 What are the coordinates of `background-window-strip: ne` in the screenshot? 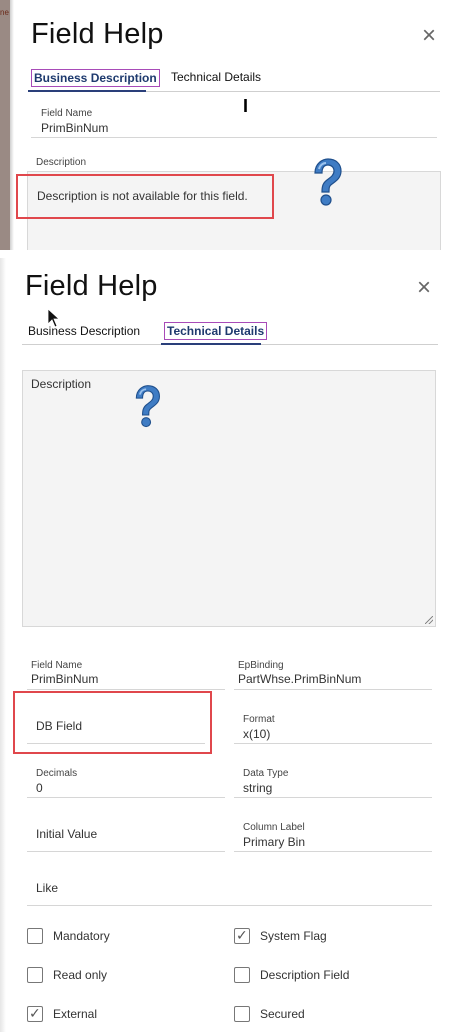 It's located at (5, 125).